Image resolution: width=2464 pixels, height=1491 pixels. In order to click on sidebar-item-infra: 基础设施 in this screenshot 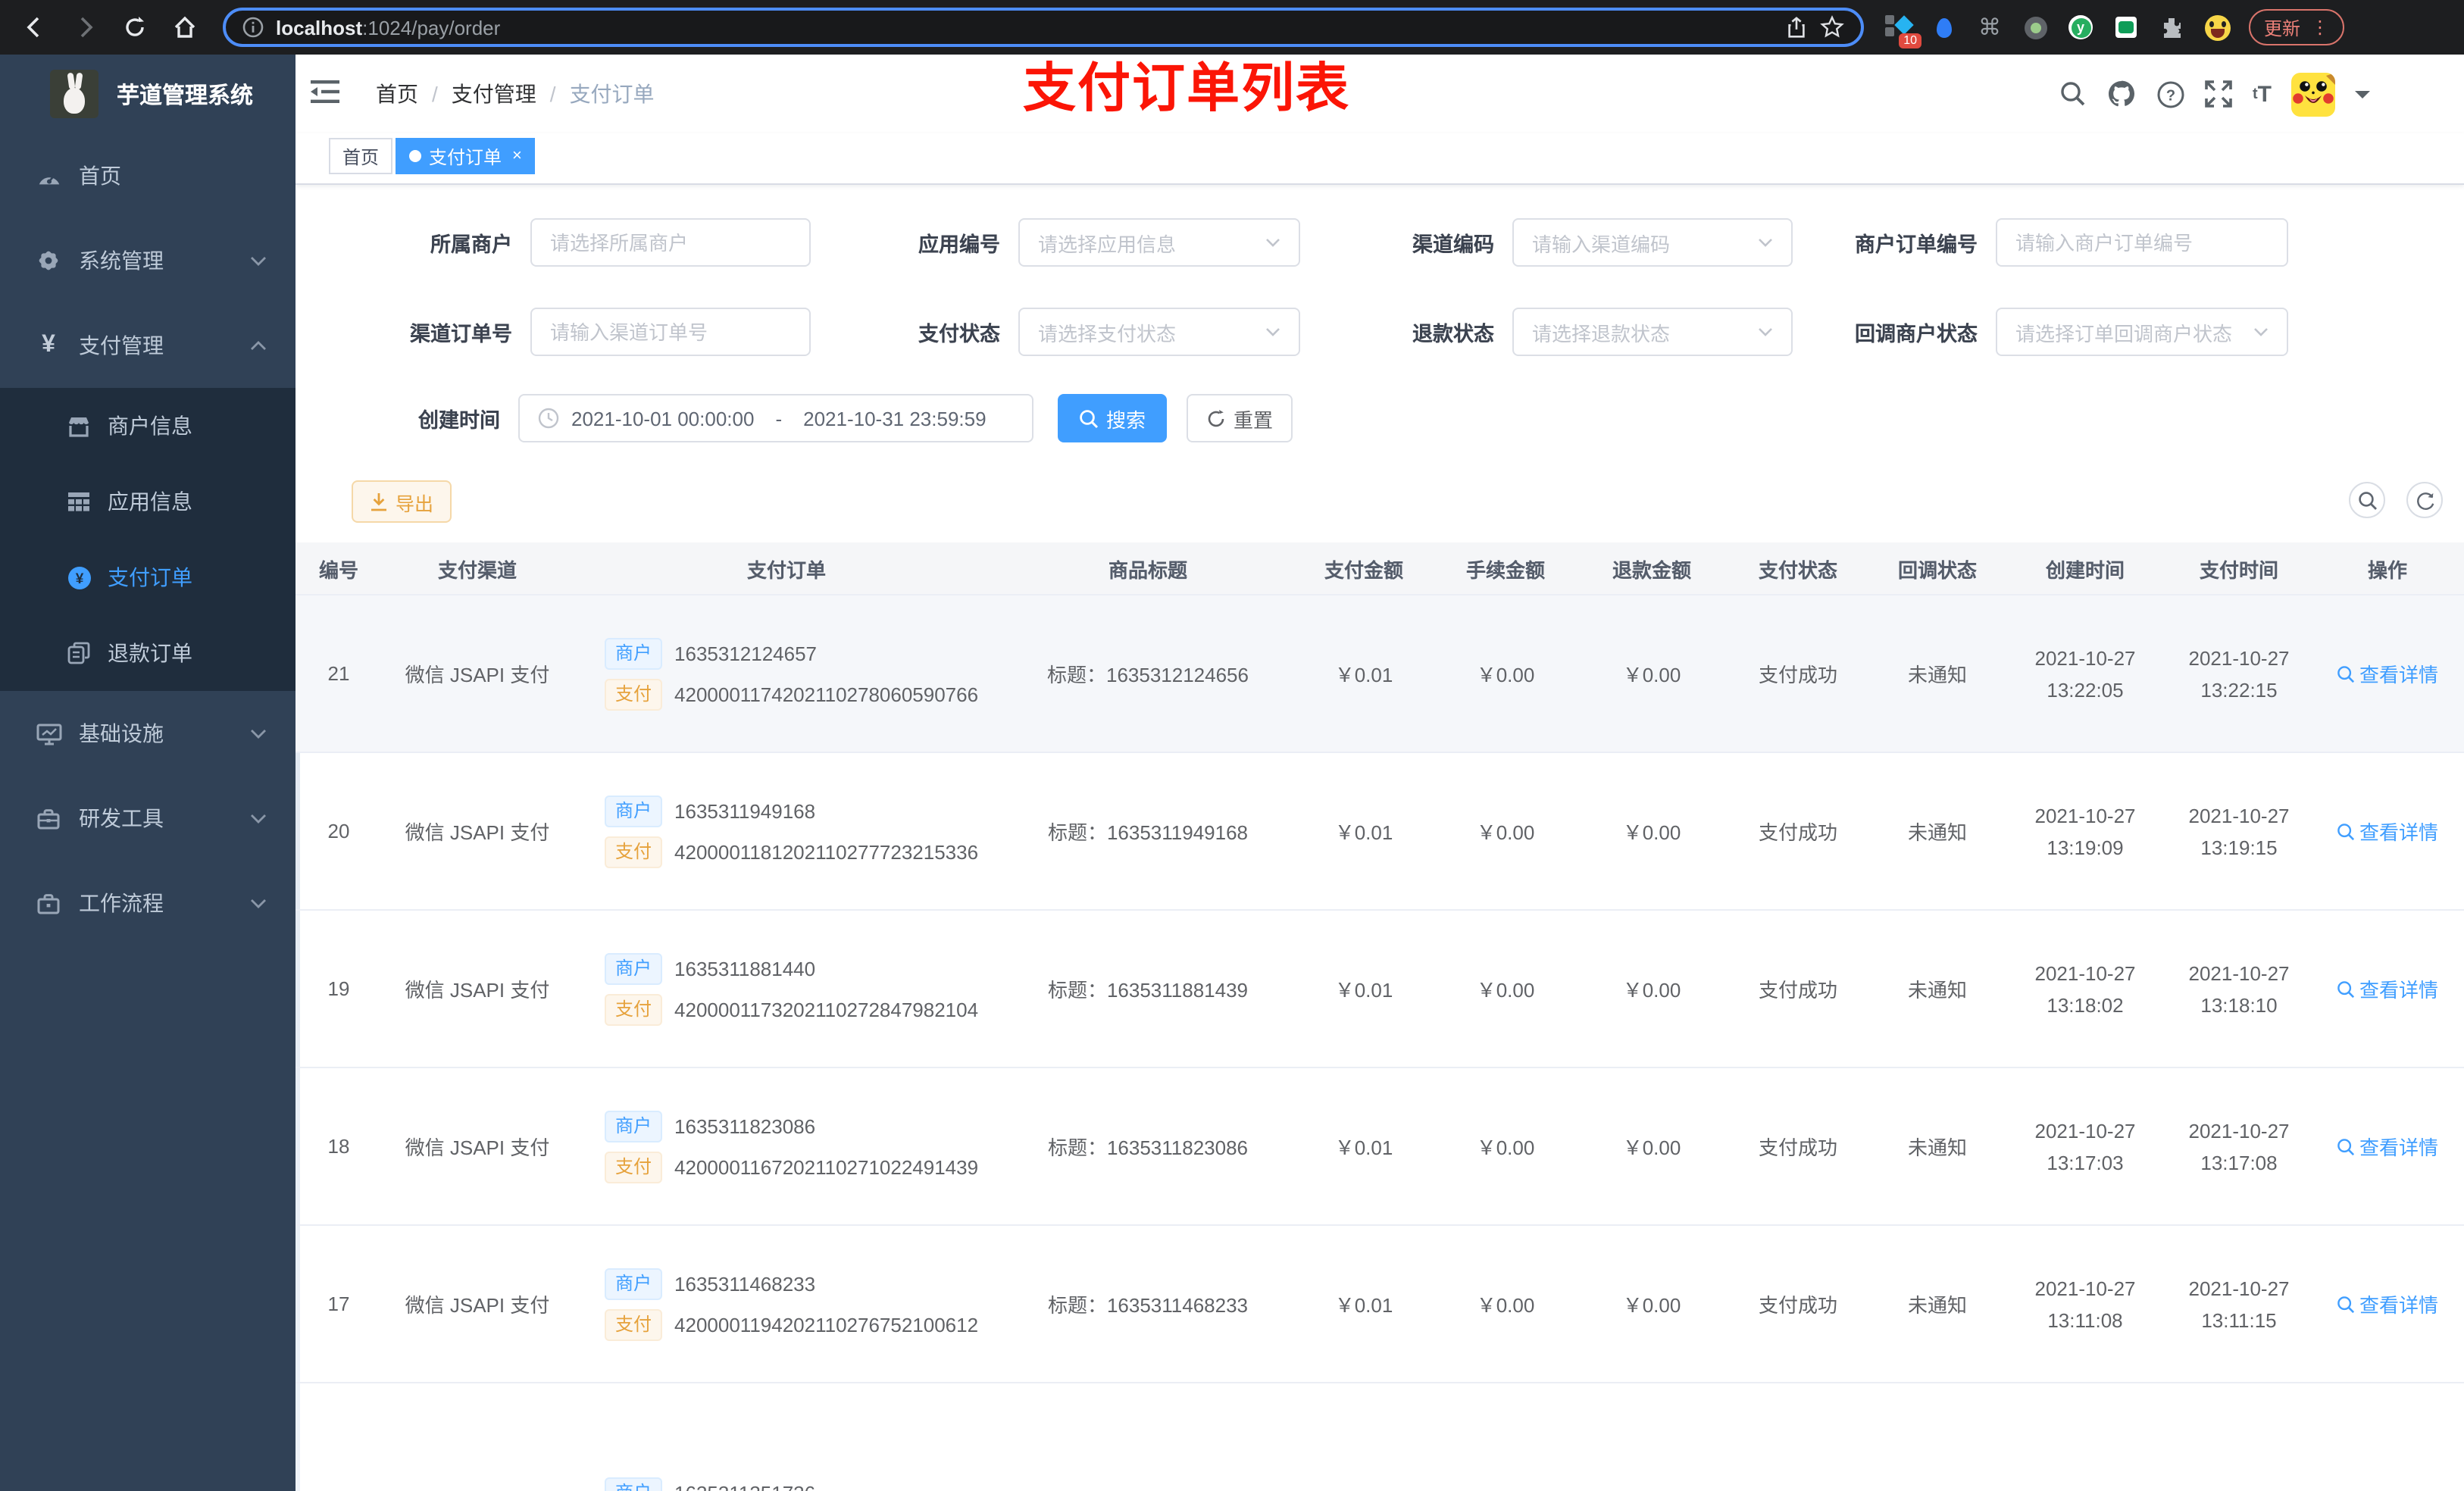, I will do `click(147, 733)`.